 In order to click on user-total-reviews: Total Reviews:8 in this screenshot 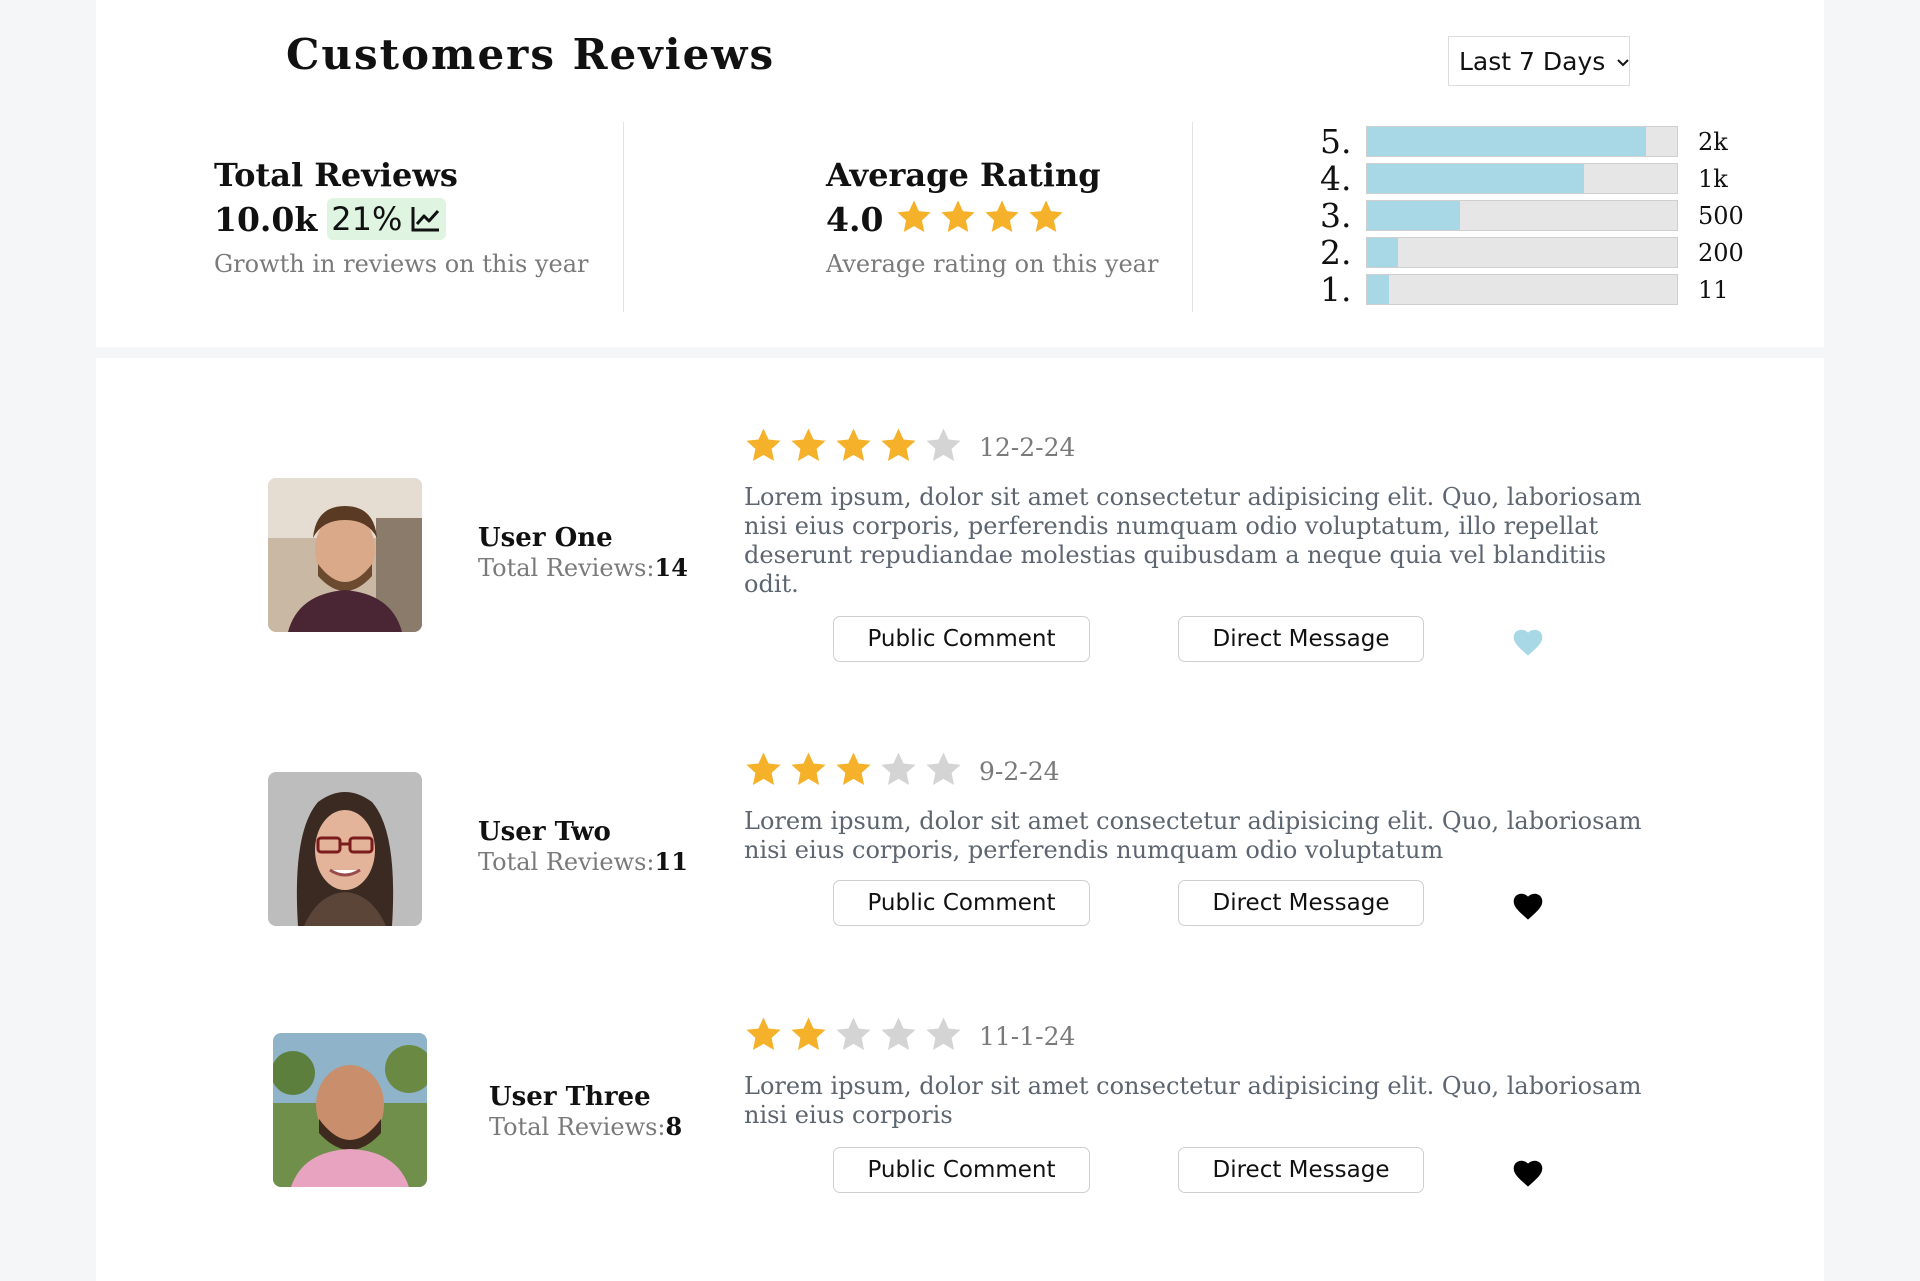, I will do `click(586, 1126)`.